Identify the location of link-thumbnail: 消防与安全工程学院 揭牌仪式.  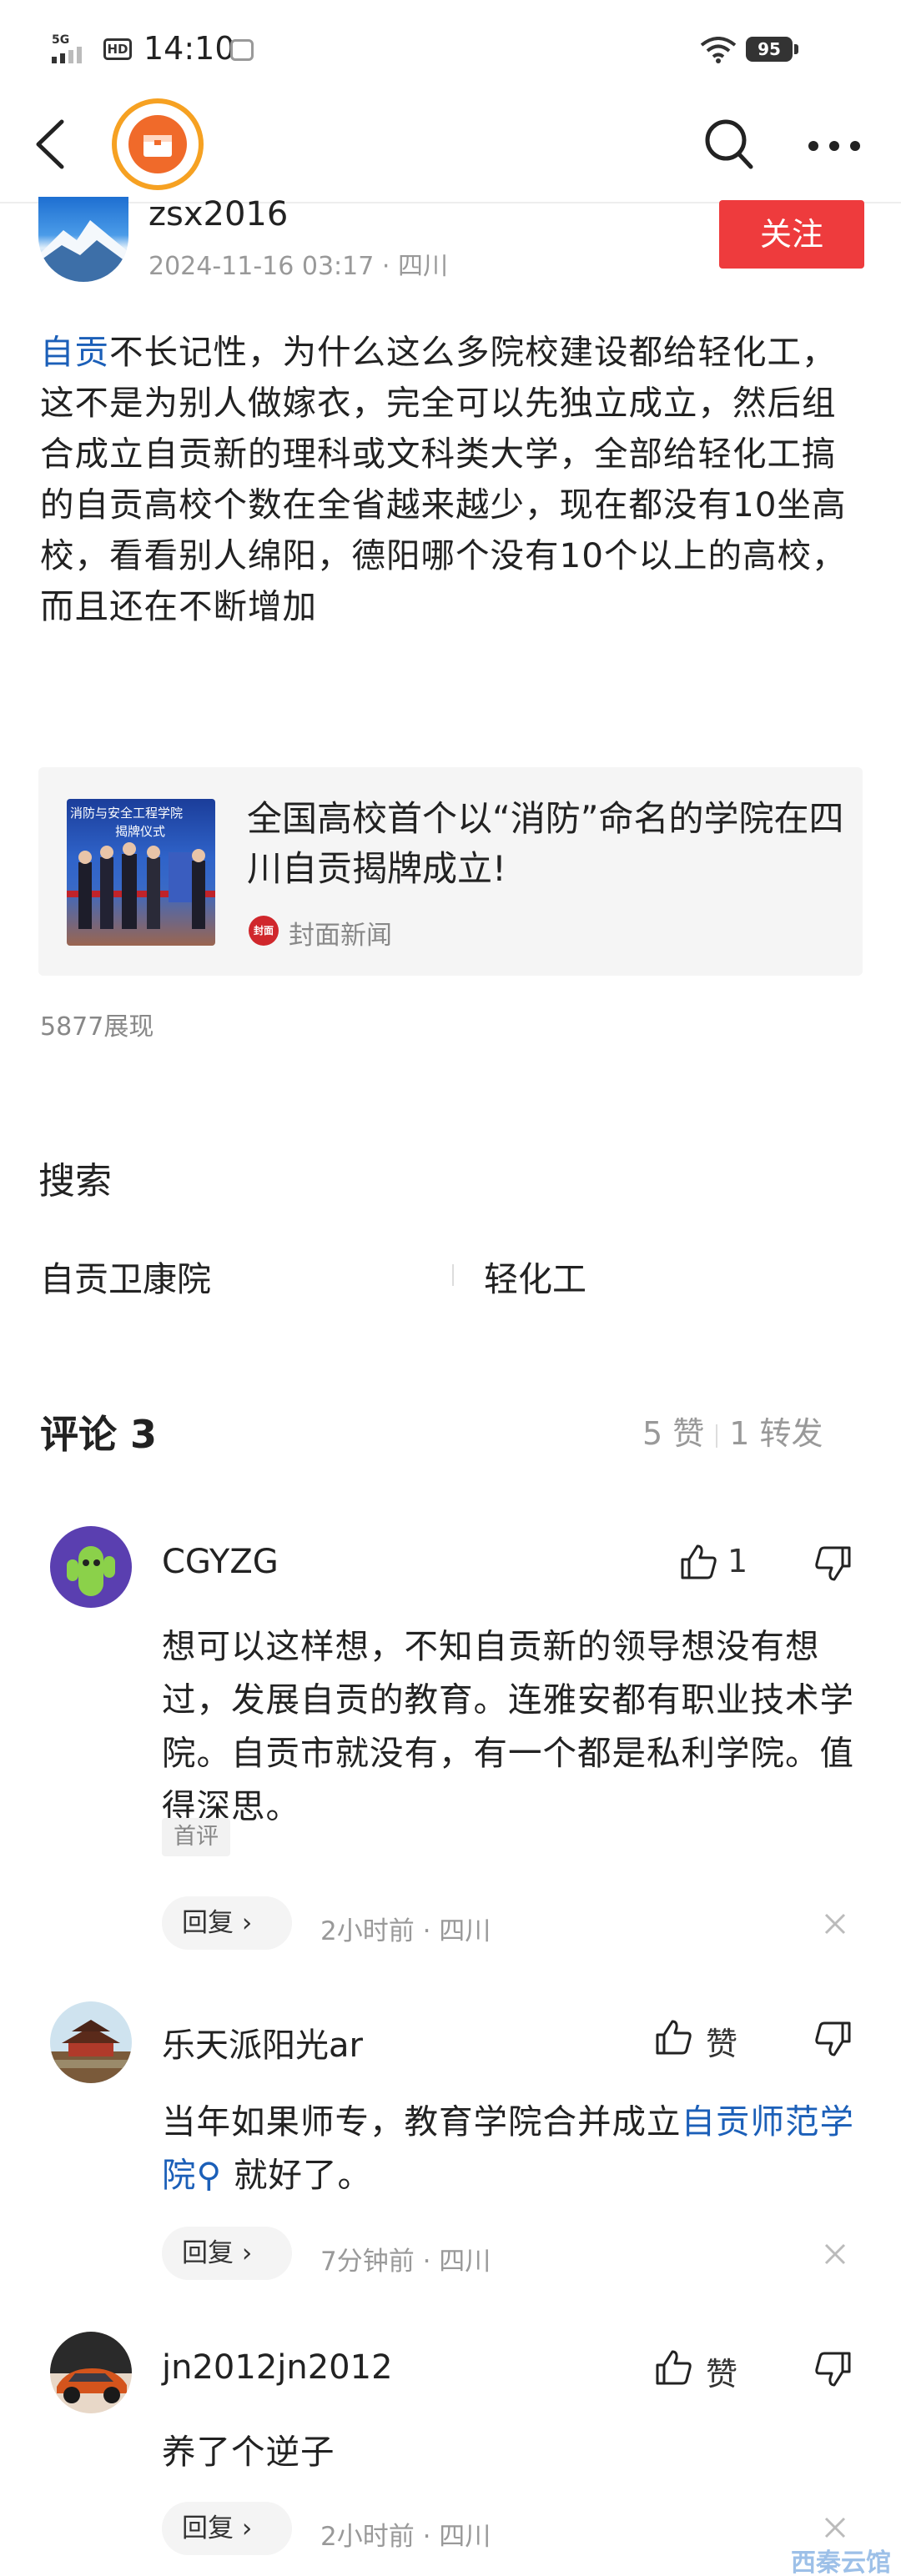
(141, 872).